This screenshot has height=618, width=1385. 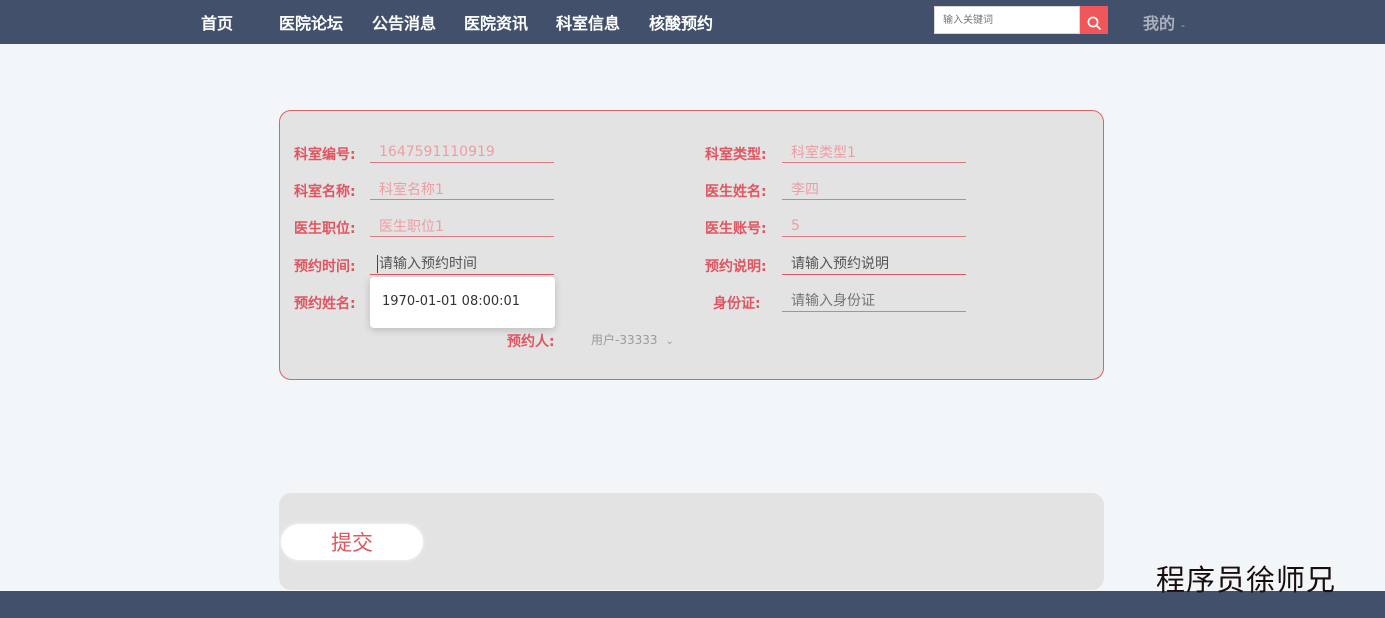 I want to click on appt-name-label: 预约姓名:, so click(x=325, y=304).